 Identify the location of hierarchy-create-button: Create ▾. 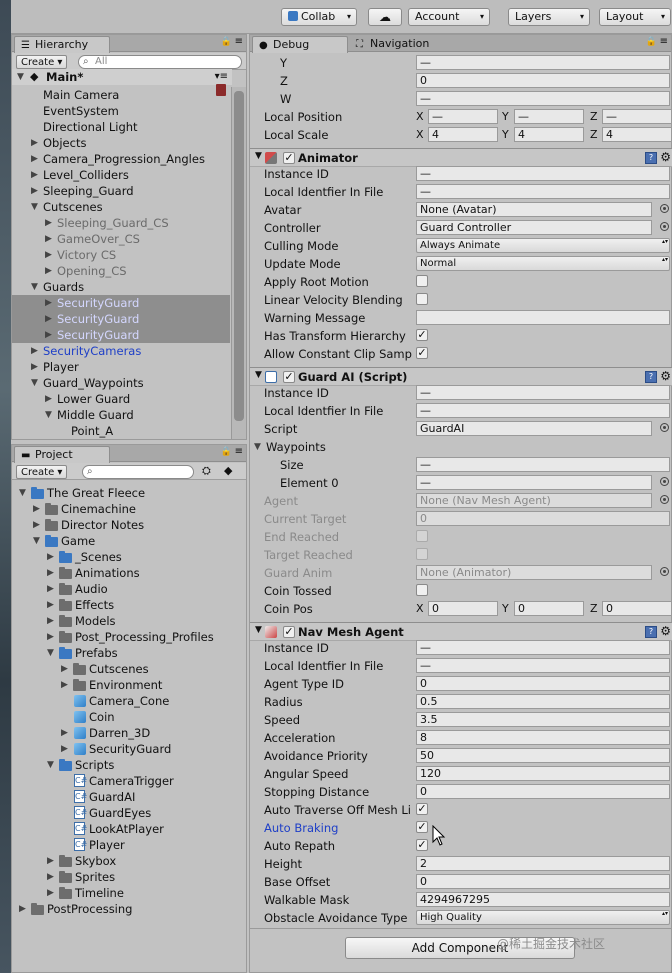
(42, 62).